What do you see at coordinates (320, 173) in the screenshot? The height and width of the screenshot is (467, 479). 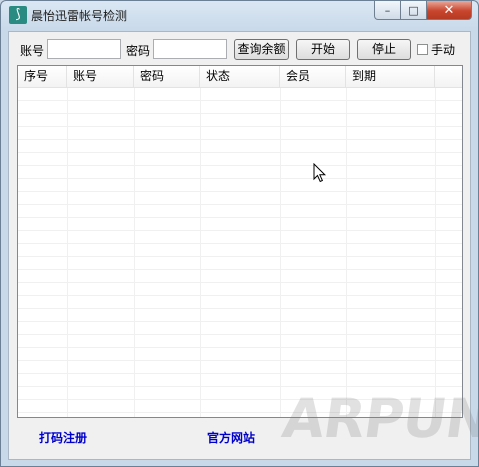 I see `mouse-pointer-icon` at bounding box center [320, 173].